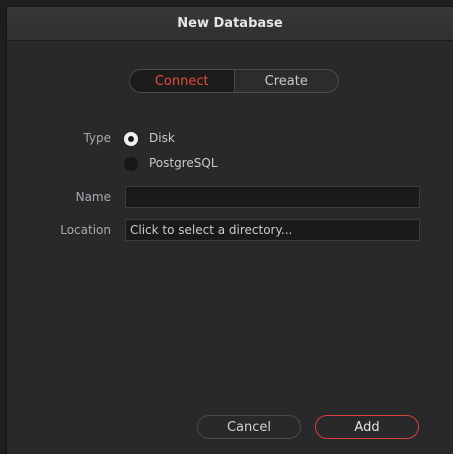 The image size is (453, 454). I want to click on type-label: Type, so click(97, 138).